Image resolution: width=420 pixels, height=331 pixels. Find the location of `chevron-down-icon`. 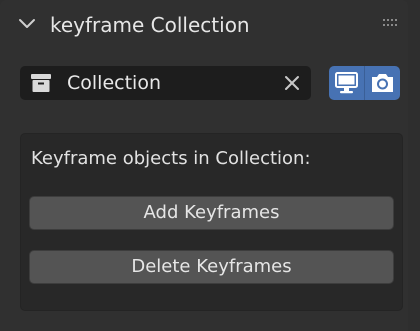

chevron-down-icon is located at coordinates (27, 24).